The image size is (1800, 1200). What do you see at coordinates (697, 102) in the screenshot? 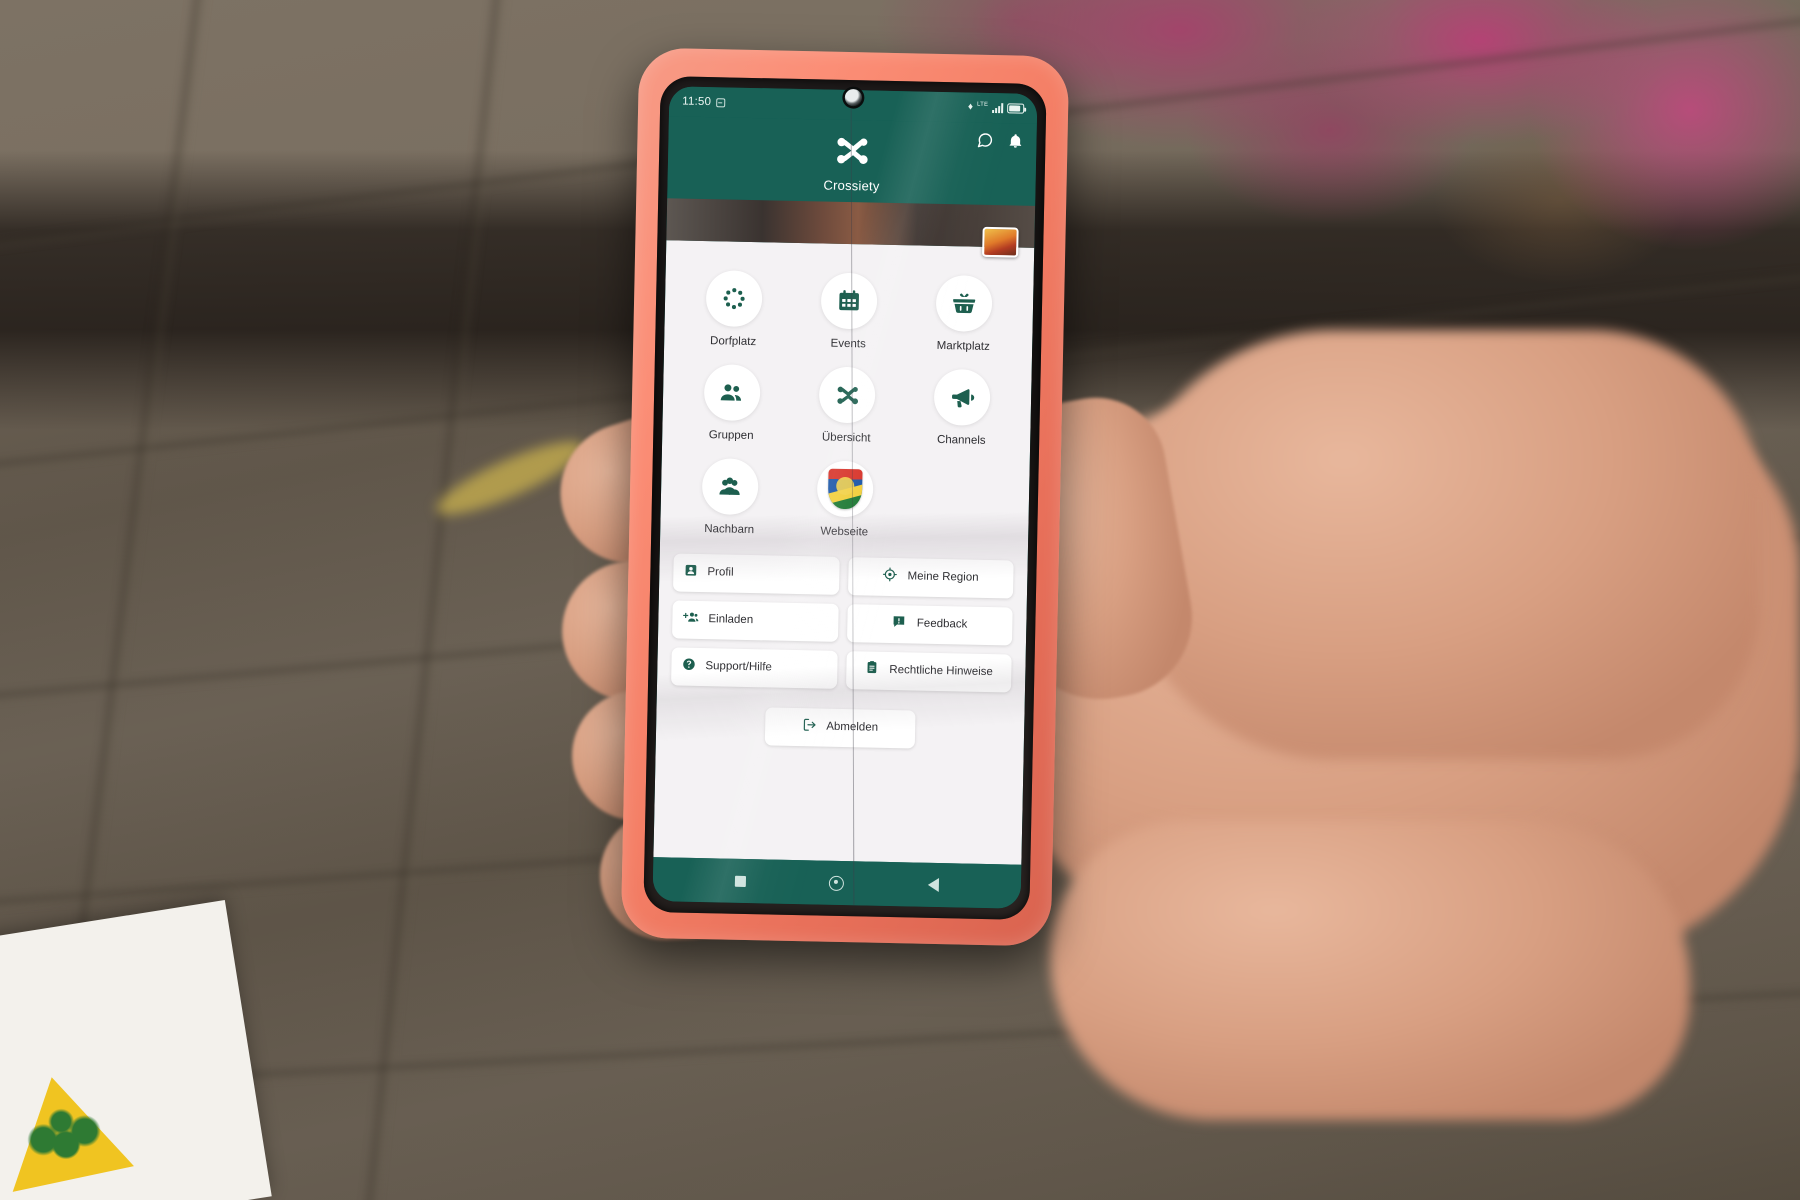
I see `status-time: 11:50` at bounding box center [697, 102].